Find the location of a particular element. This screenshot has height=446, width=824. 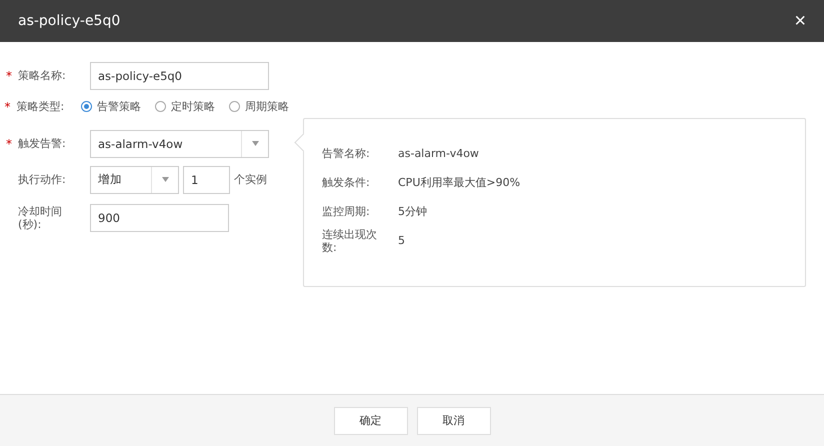

field-label: 策略名称: is located at coordinates (42, 75).